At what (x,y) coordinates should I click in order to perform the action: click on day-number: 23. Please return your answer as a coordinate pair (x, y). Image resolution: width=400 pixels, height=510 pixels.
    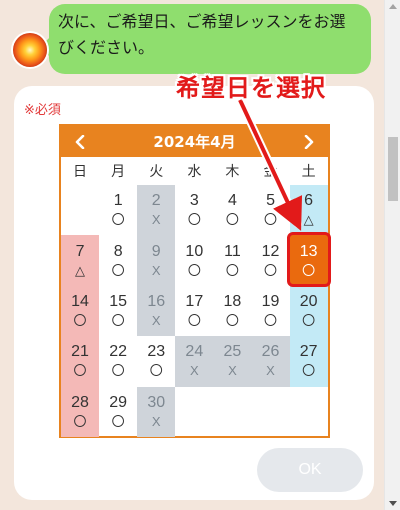
    Looking at the image, I should click on (156, 352).